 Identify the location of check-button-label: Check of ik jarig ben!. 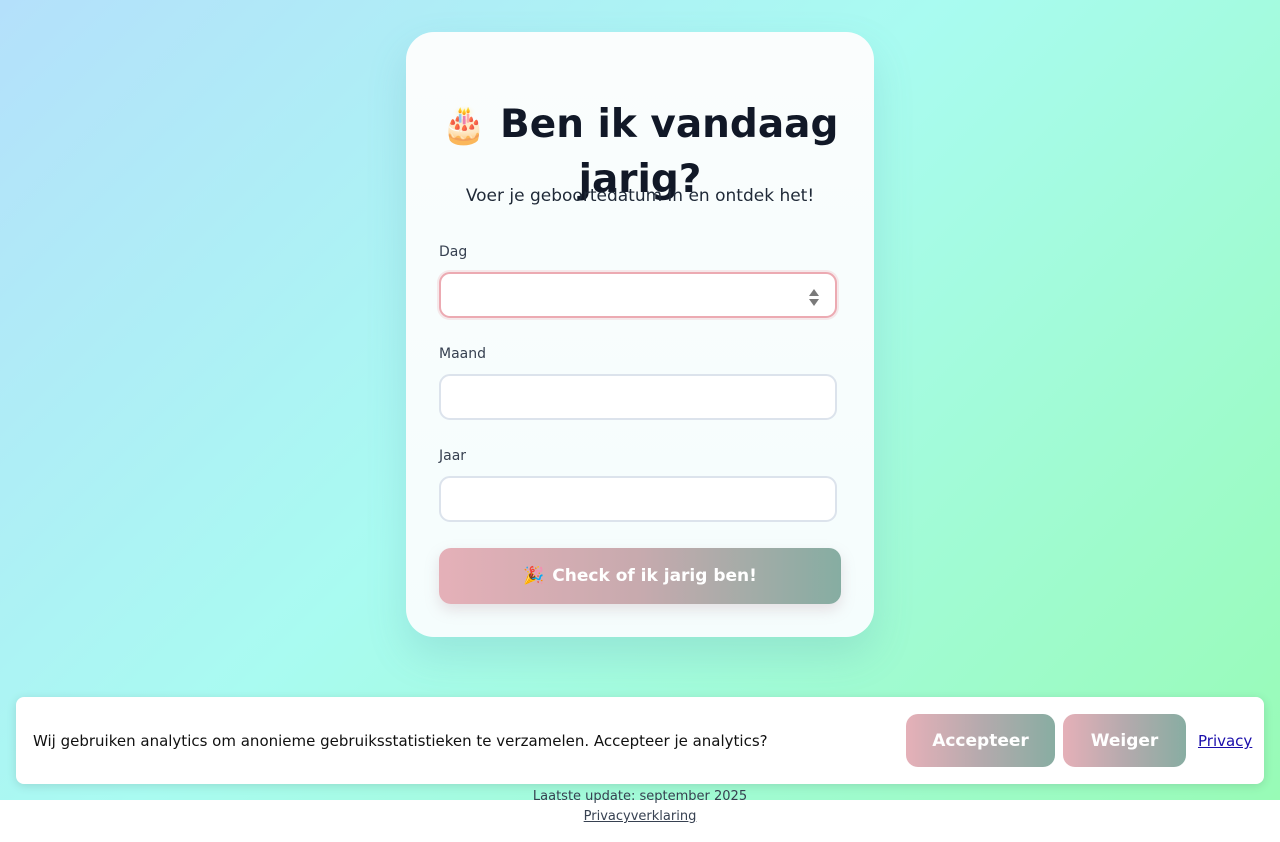
(654, 576).